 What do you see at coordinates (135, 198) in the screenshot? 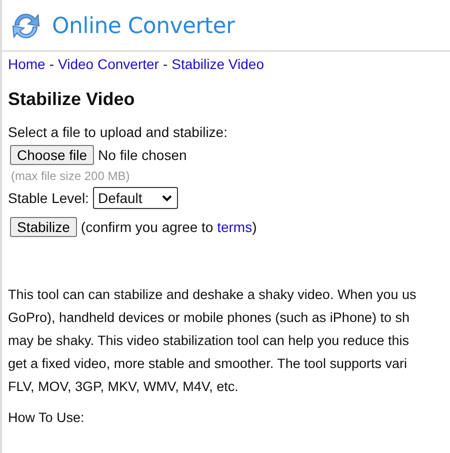
I see `level-dropdown: Default` at bounding box center [135, 198].